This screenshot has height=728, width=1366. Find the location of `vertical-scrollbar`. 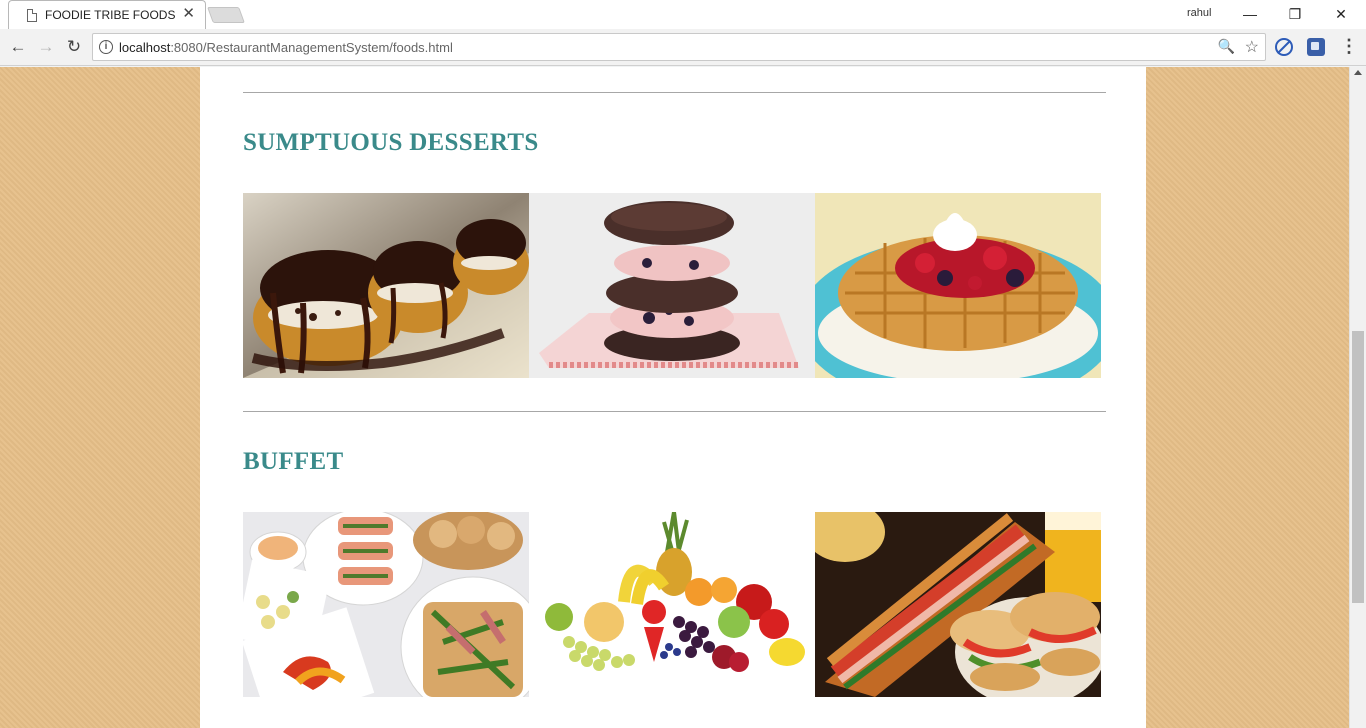

vertical-scrollbar is located at coordinates (1357, 397).